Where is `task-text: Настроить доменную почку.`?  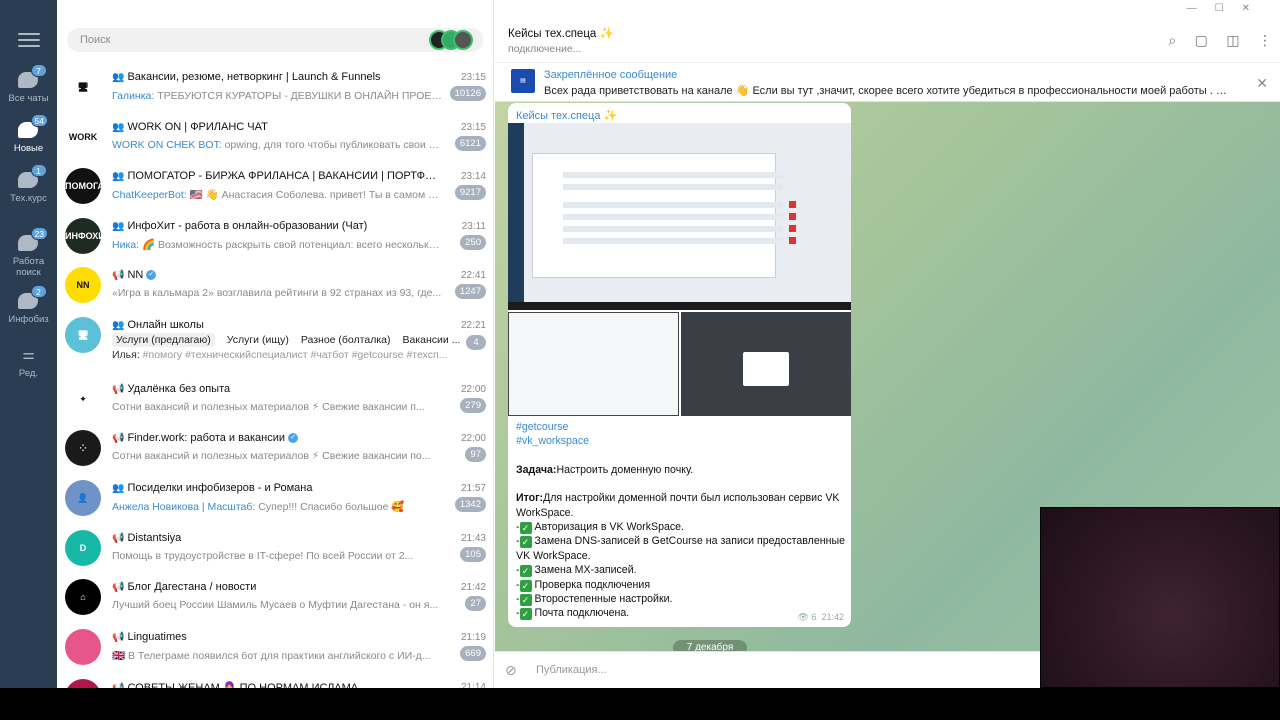
task-text: Настроить доменную почку. is located at coordinates (625, 469).